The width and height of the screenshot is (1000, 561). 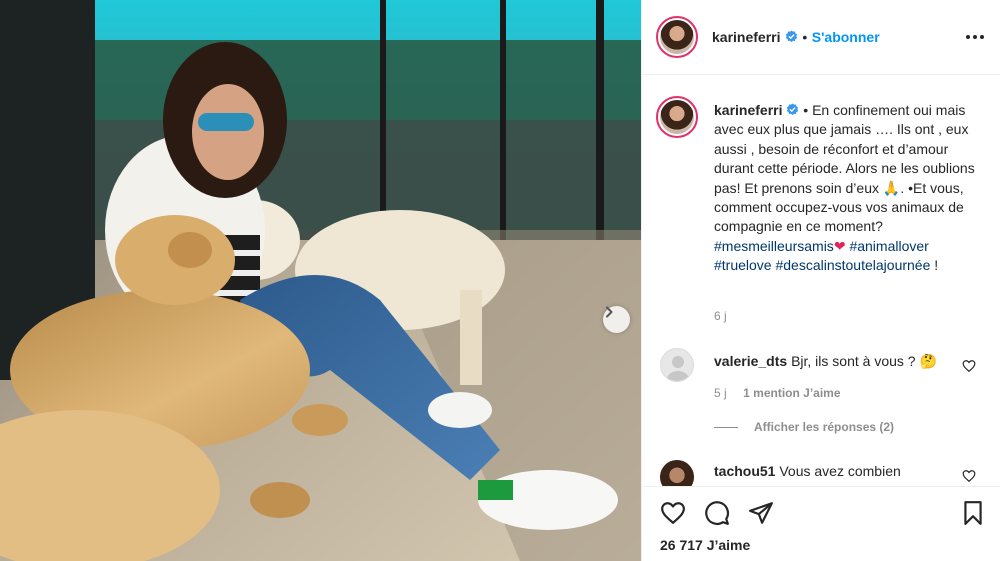 I want to click on like-count: 26 717 J’aime, so click(x=705, y=545).